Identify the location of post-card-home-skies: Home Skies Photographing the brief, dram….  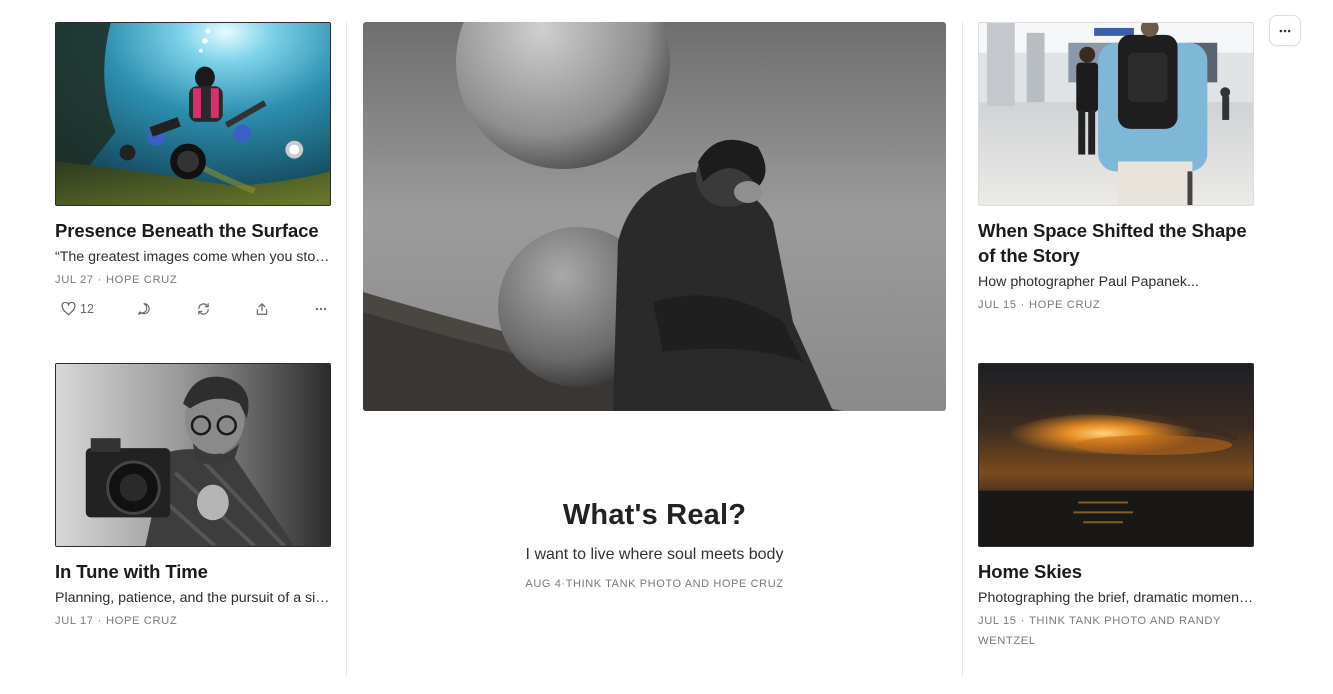
(1116, 507).